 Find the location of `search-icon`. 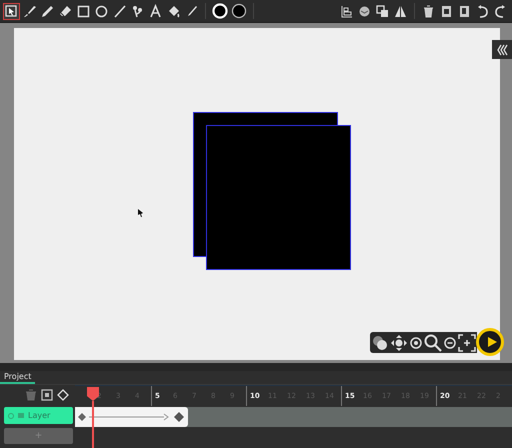

search-icon is located at coordinates (433, 343).